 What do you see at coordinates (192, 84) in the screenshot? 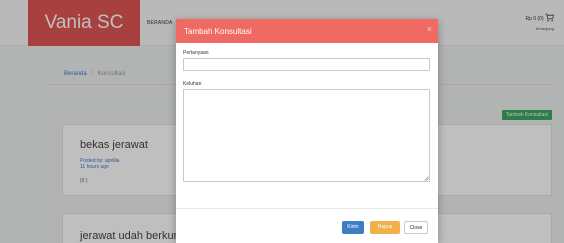
I see `complaint-label: Keluhan` at bounding box center [192, 84].